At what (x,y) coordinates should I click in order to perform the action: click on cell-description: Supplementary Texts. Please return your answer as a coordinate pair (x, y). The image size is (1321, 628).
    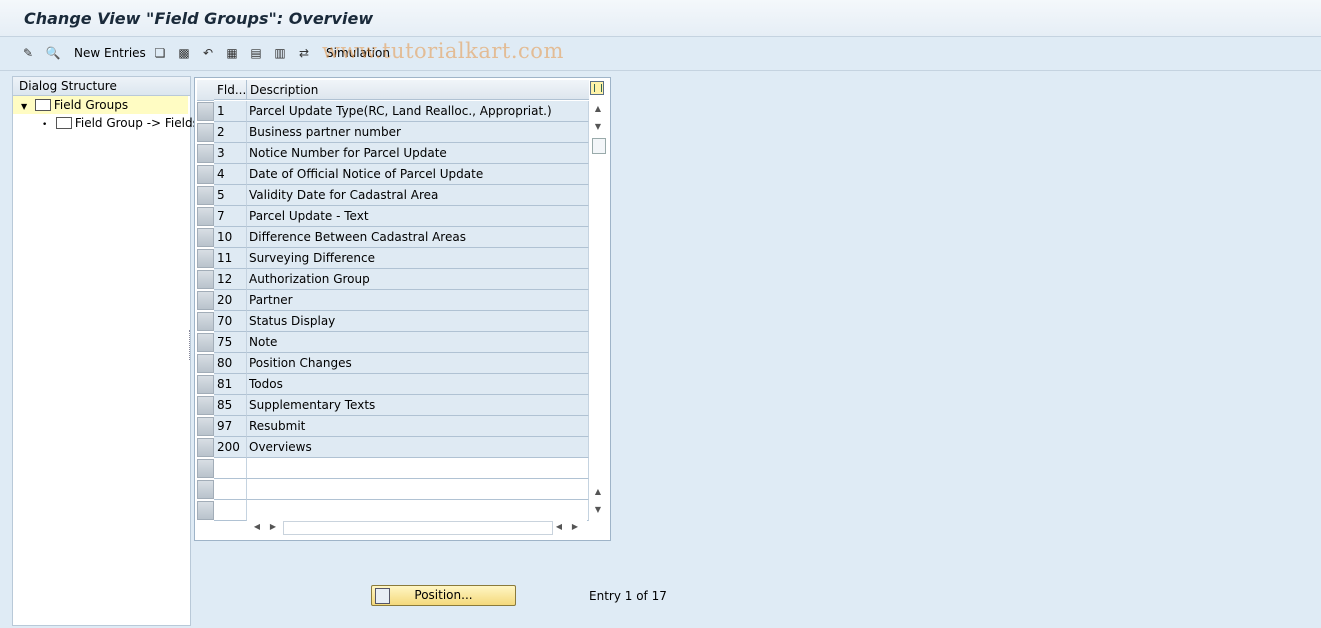
    Looking at the image, I should click on (418, 405).